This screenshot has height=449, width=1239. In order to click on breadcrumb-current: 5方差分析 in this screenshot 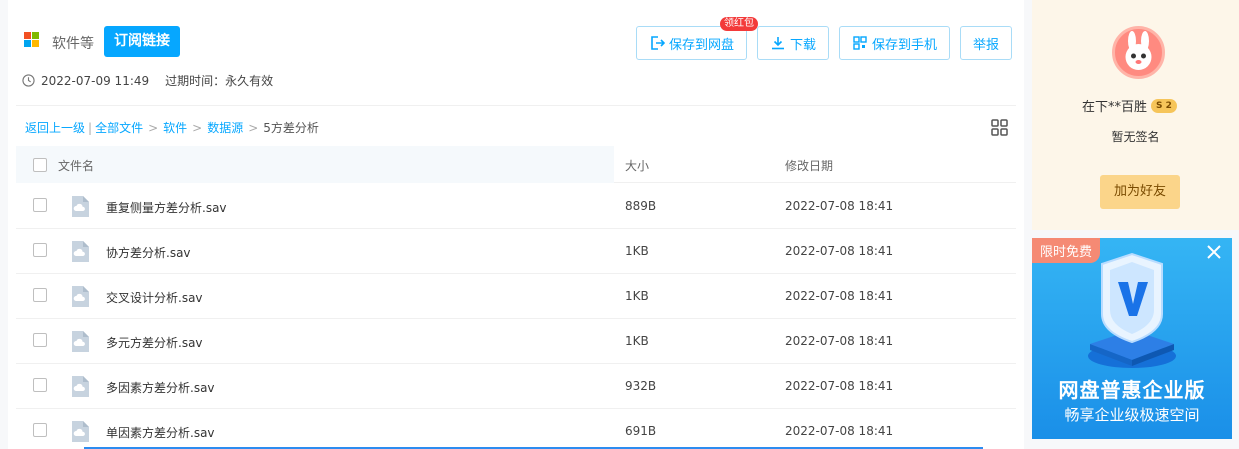, I will do `click(291, 128)`.